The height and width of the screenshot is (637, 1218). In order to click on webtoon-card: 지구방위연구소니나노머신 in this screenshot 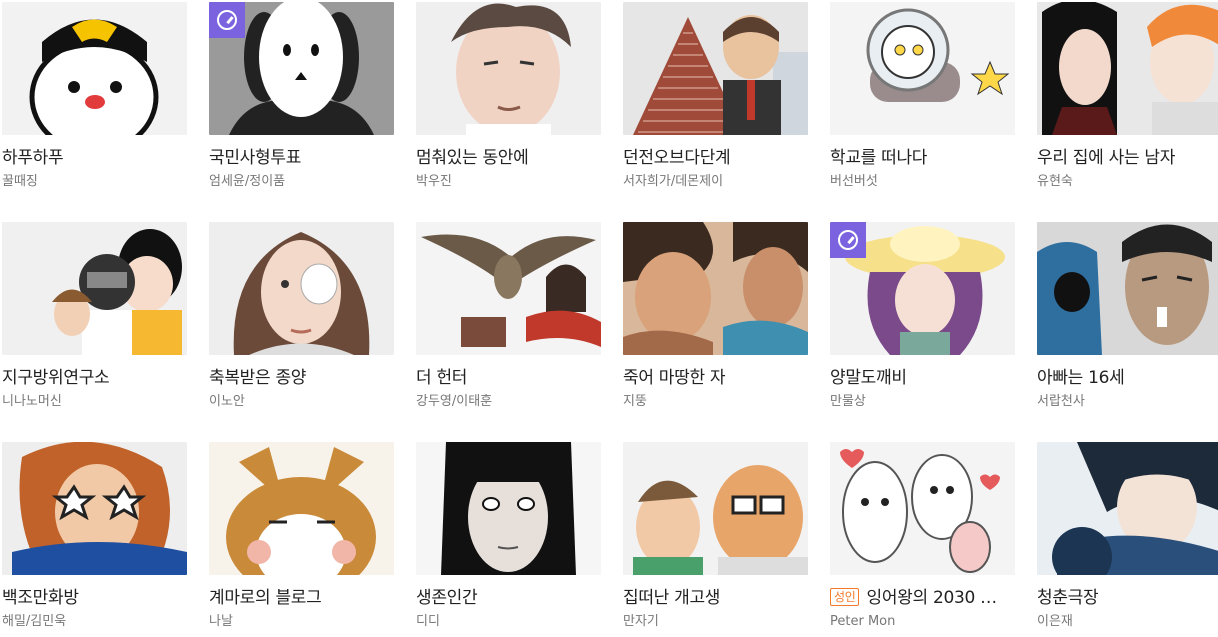, I will do `click(94, 330)`.